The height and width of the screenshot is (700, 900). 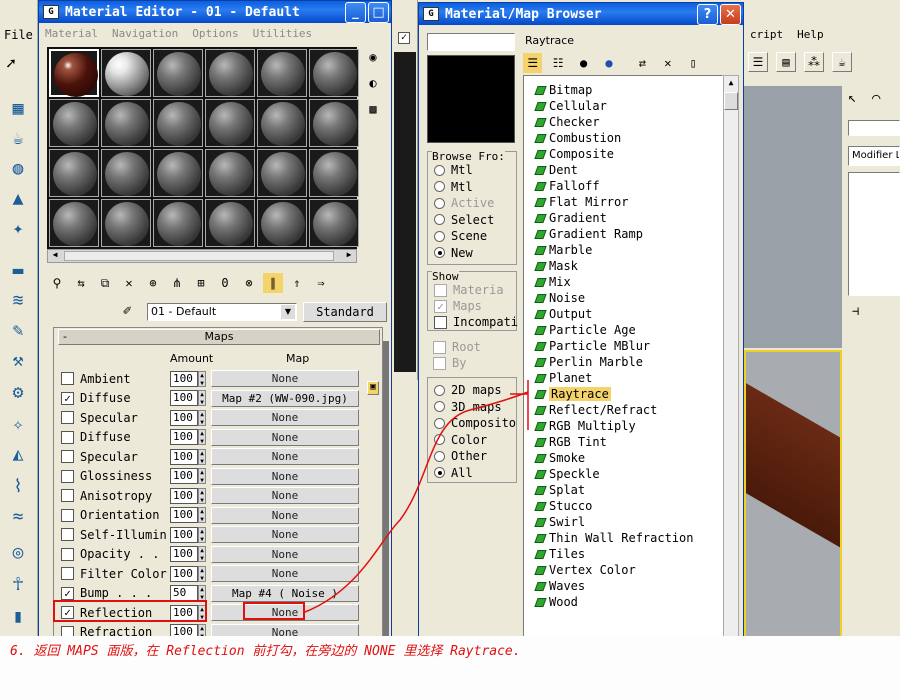 What do you see at coordinates (519, 405) in the screenshot?
I see `annotation-bracket` at bounding box center [519, 405].